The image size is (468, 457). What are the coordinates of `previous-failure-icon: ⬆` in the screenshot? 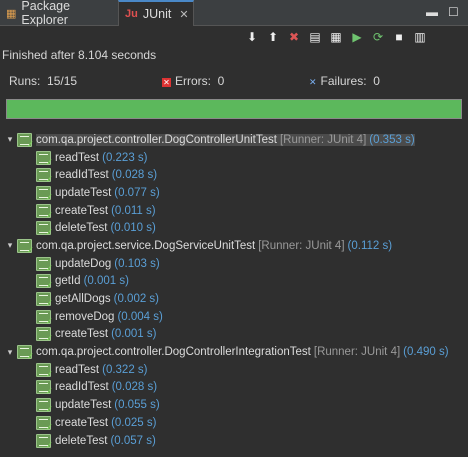 It's located at (273, 37).